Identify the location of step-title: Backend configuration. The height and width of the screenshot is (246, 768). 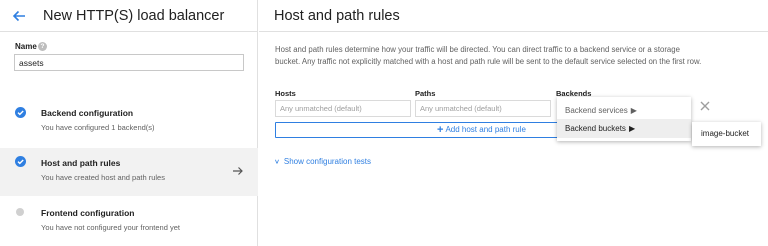
(87, 113).